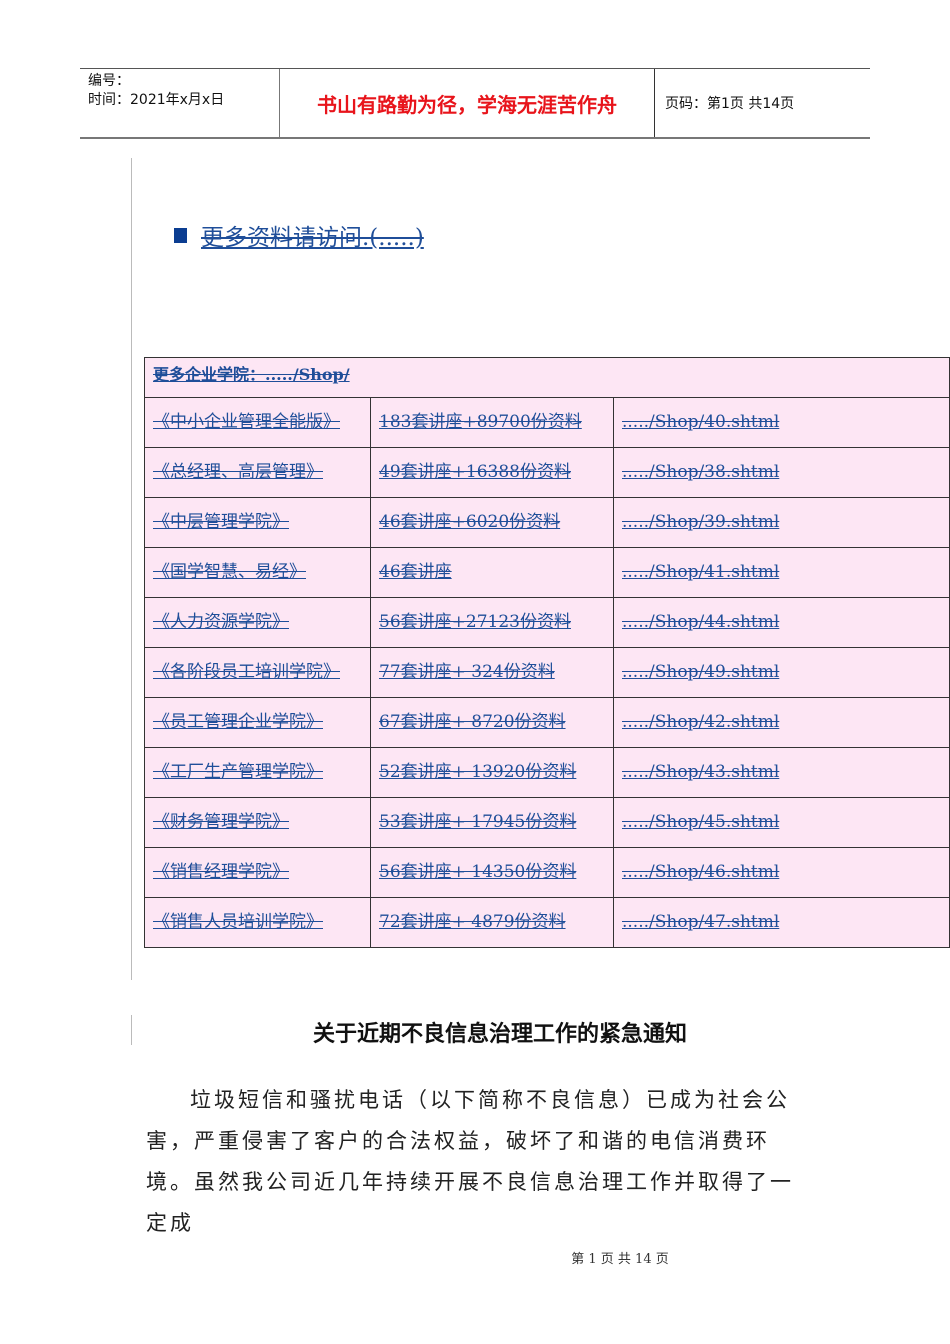  Describe the element at coordinates (700, 522) in the screenshot. I see `course-url-link: ...../Shop/39.shtml` at that location.